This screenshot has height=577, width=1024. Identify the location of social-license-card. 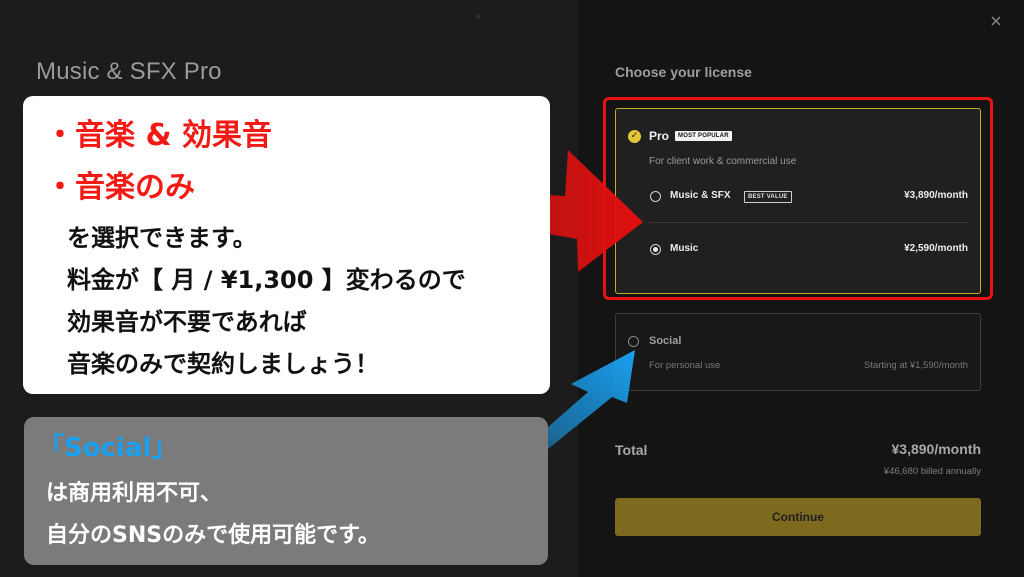
(798, 352).